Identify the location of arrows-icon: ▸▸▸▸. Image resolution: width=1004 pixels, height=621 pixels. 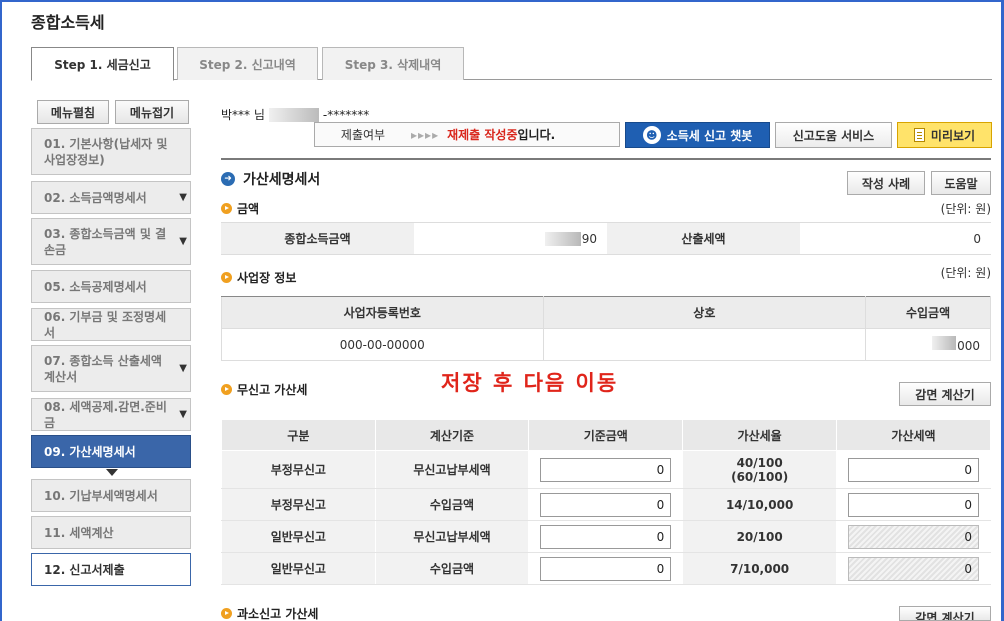
(425, 134).